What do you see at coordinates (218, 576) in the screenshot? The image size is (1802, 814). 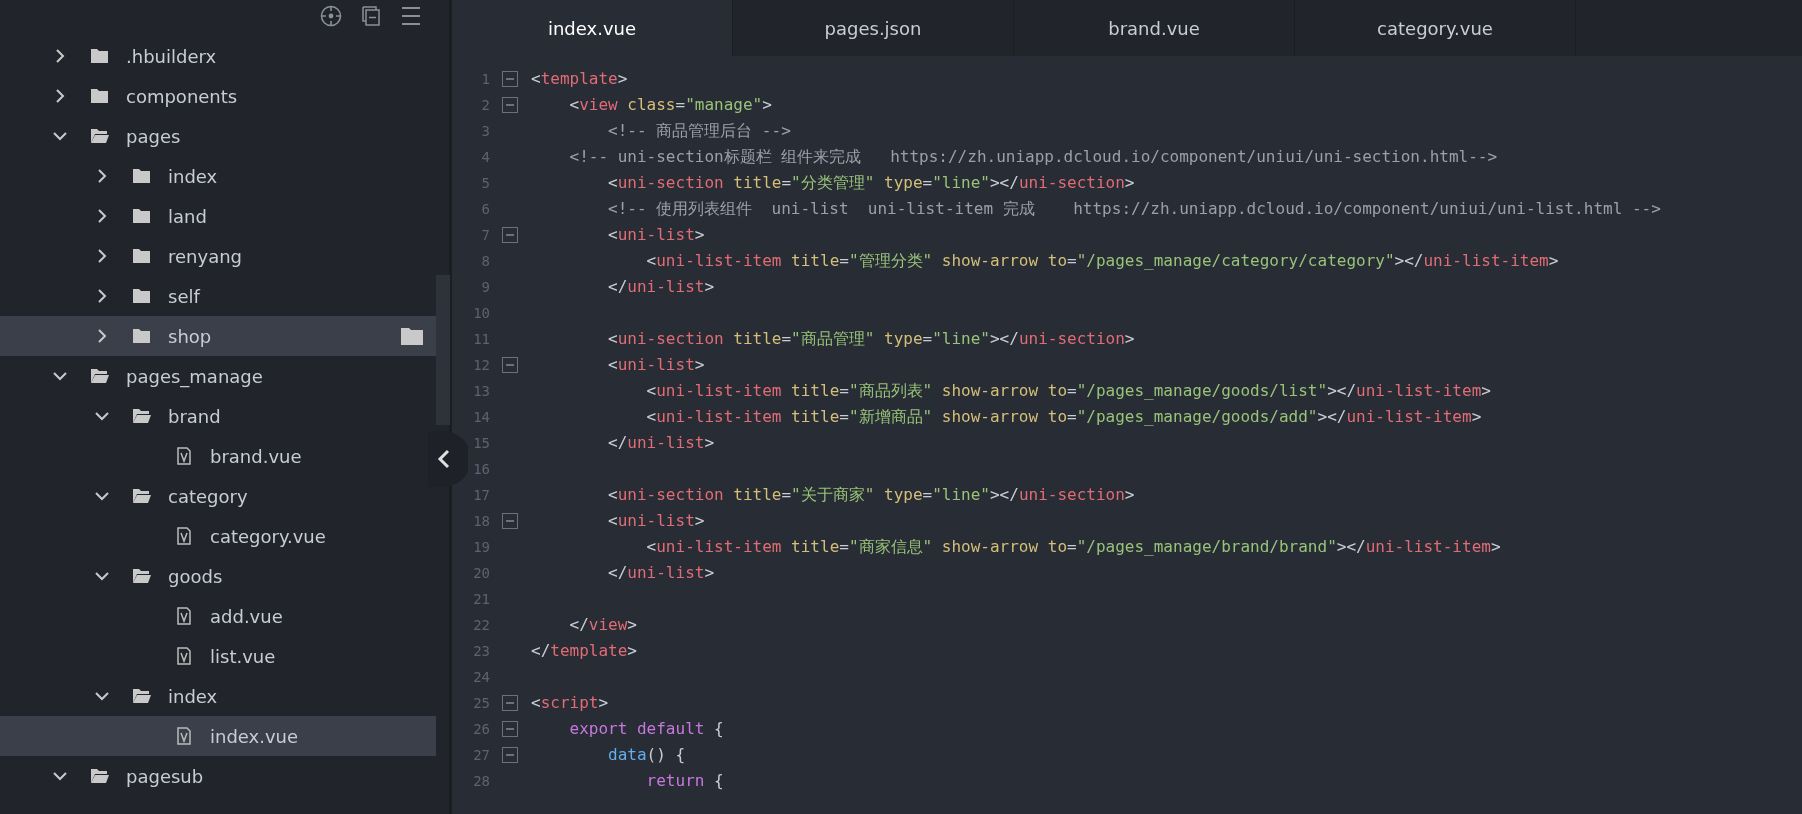 I see `folder-item: goods` at bounding box center [218, 576].